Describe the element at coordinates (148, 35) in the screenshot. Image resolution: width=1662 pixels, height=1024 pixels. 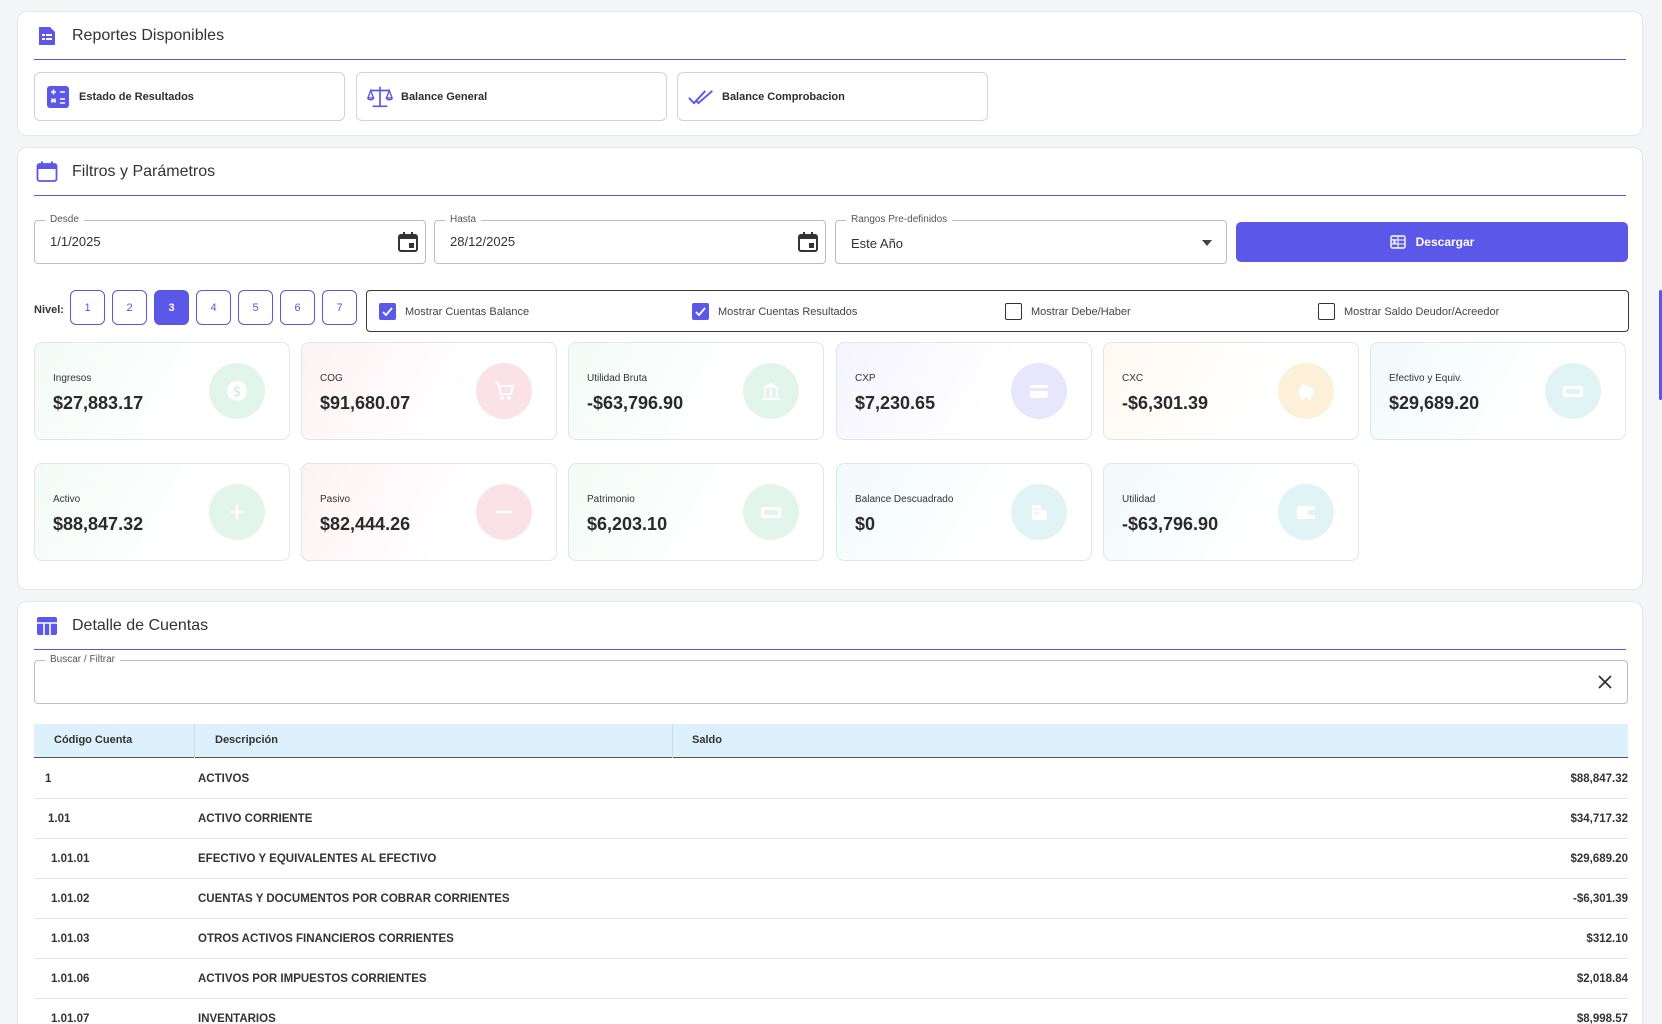
I see `reports-title: Reportes Disponibles` at that location.